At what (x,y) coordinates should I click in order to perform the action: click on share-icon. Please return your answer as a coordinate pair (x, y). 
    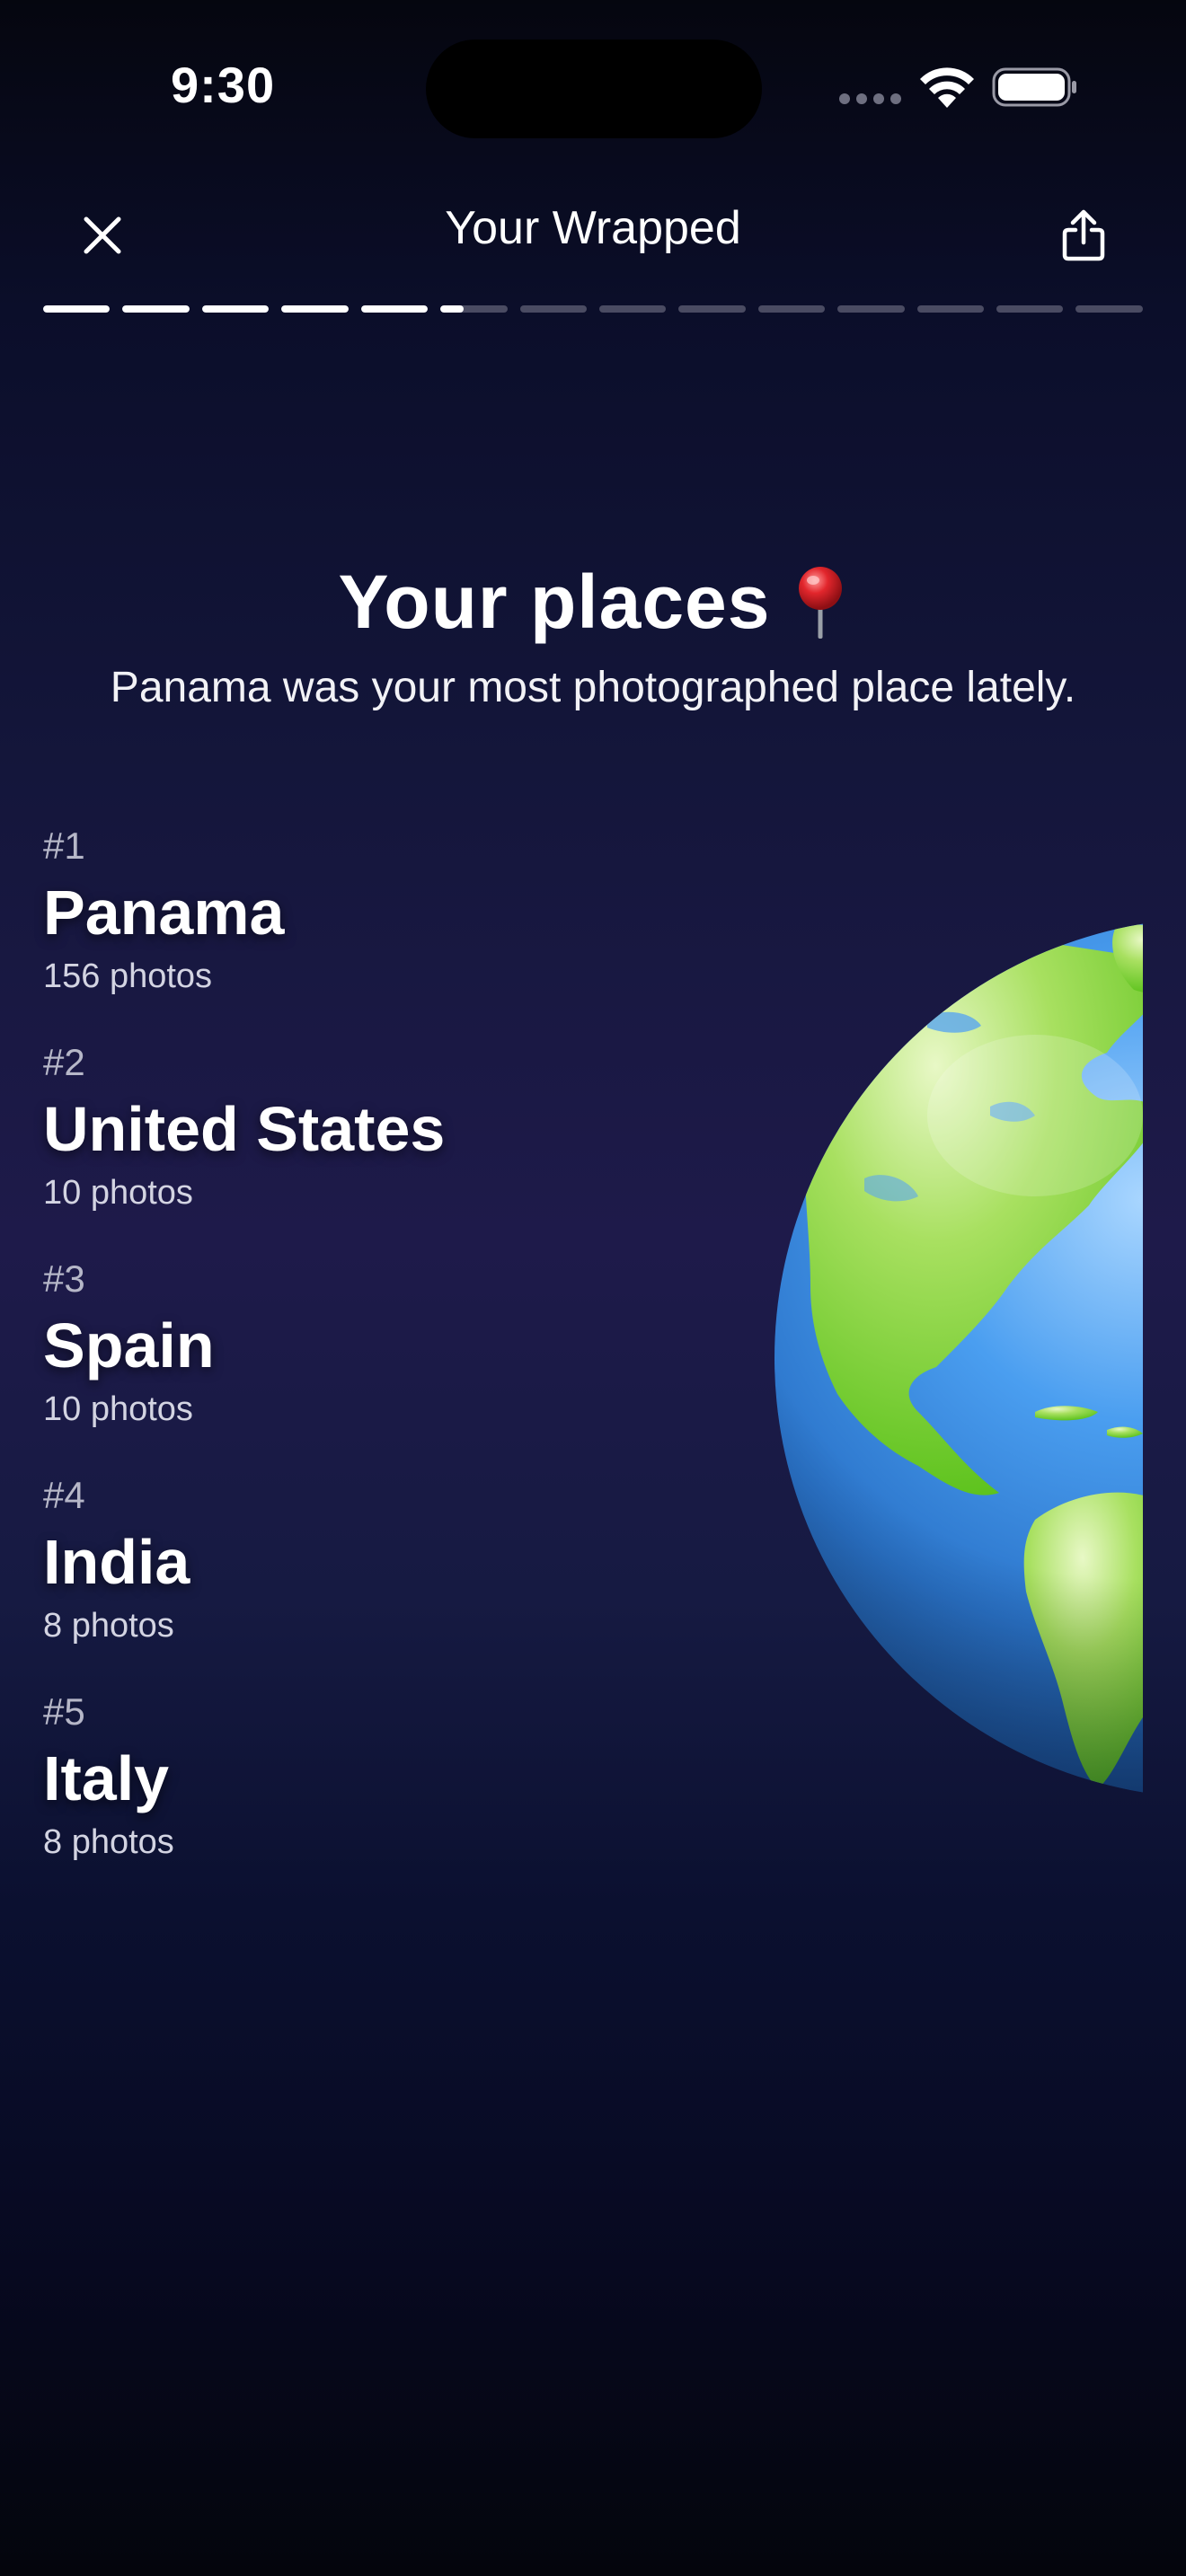
    Looking at the image, I should click on (1083, 235).